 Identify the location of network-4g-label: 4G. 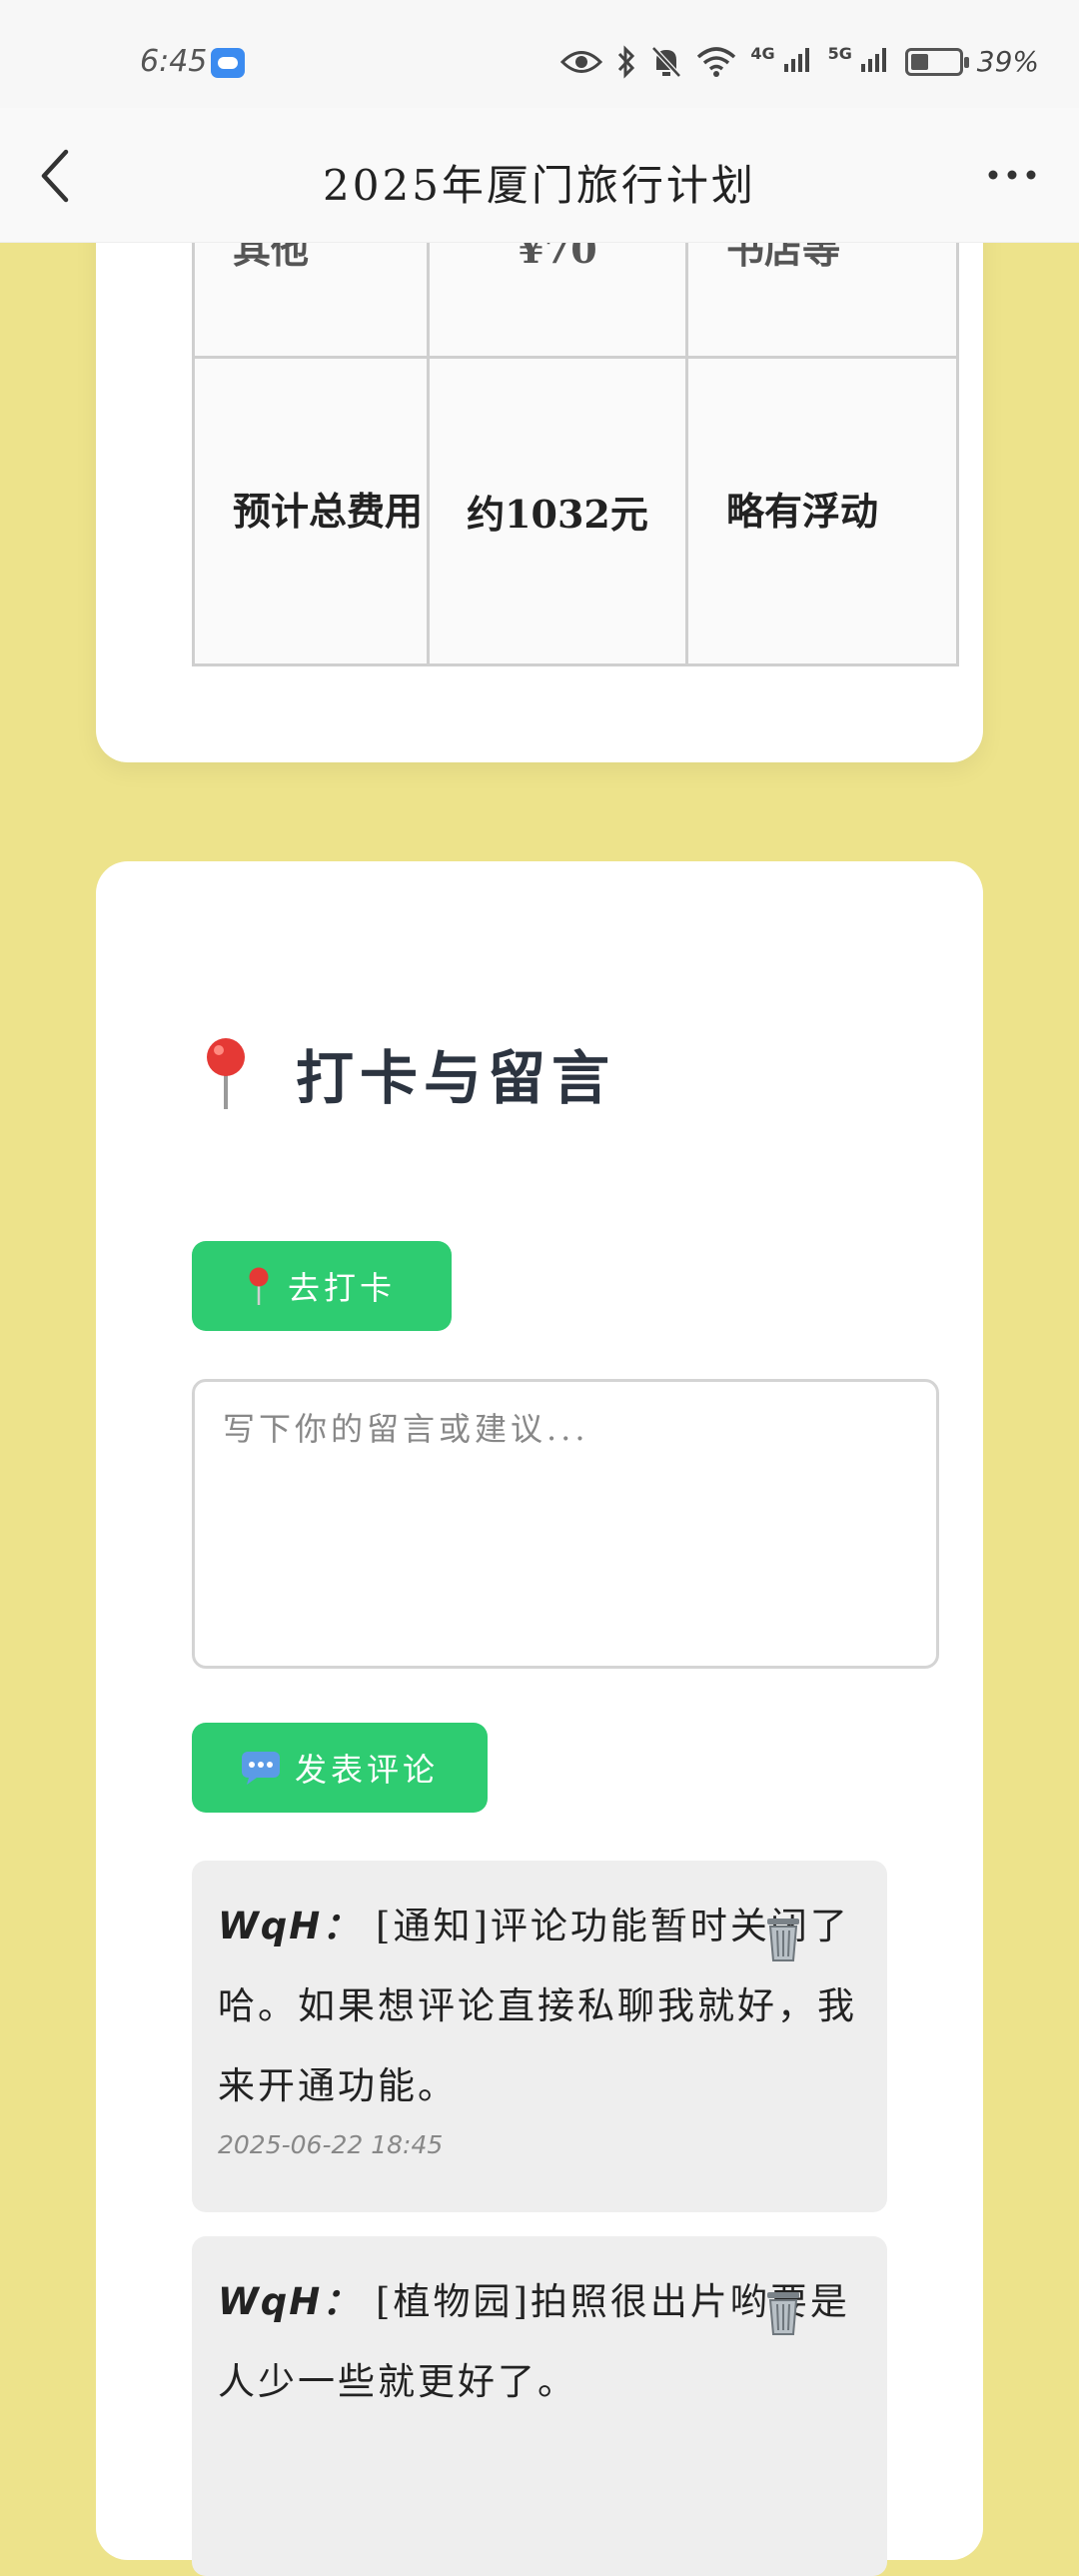
(762, 53).